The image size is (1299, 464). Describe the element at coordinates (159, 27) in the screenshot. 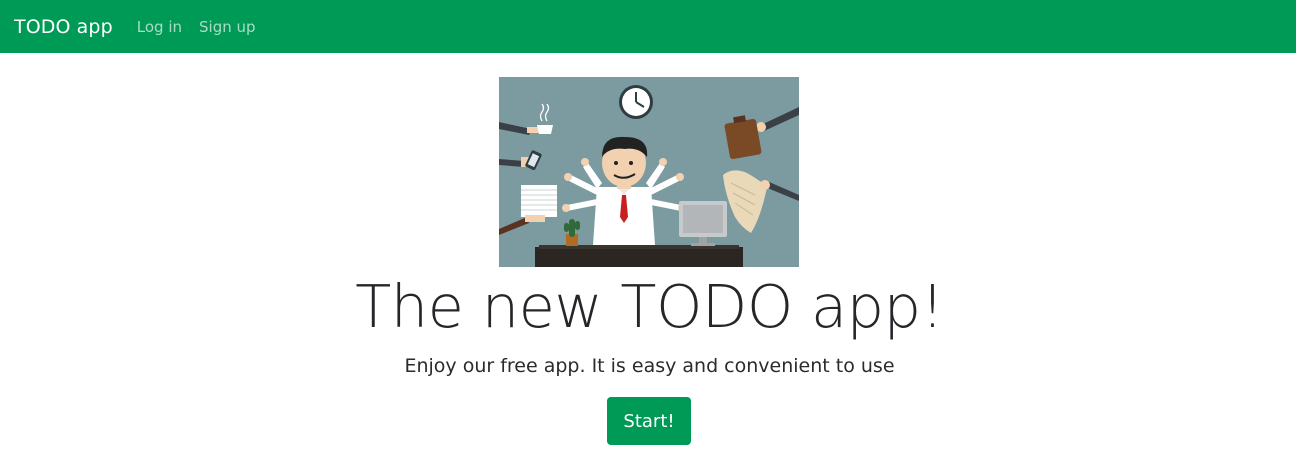

I see `nav-link-log-in: Log in` at that location.